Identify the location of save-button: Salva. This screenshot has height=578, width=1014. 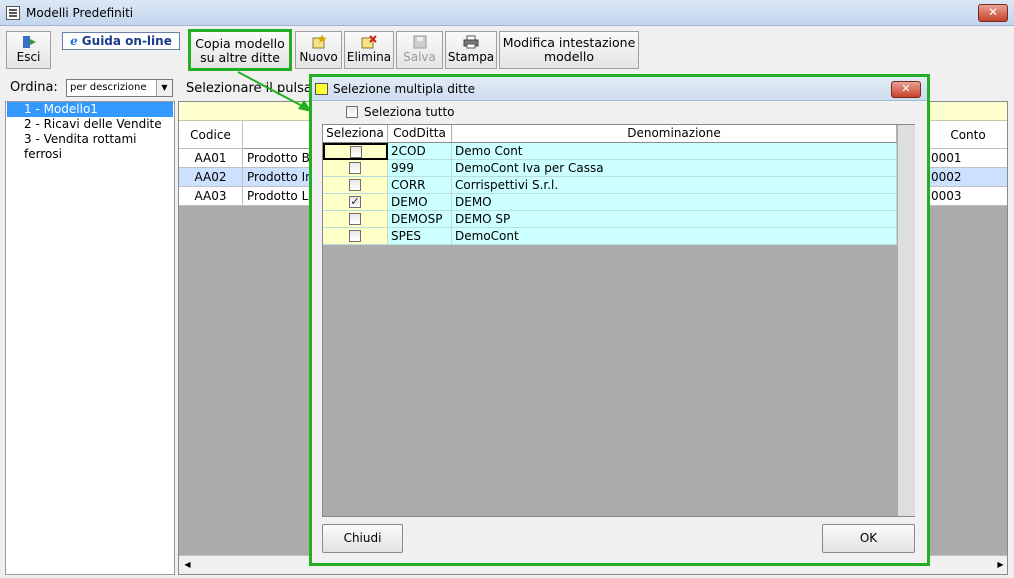
(419, 50).